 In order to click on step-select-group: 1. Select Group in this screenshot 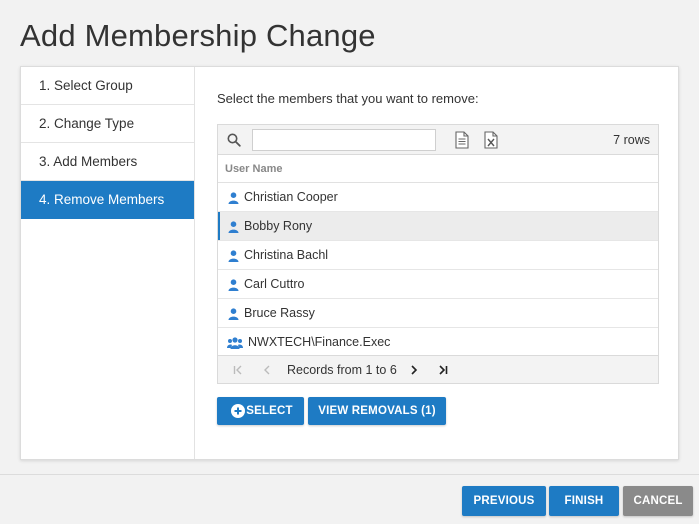, I will do `click(107, 86)`.